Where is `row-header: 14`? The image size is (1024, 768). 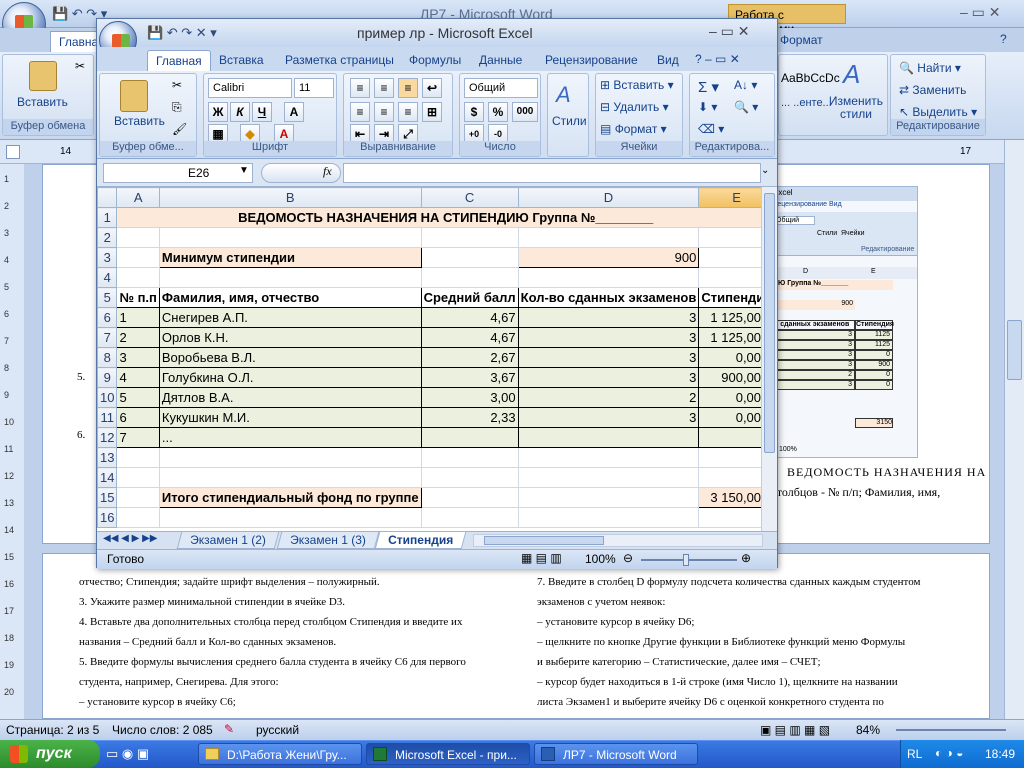 row-header: 14 is located at coordinates (107, 477).